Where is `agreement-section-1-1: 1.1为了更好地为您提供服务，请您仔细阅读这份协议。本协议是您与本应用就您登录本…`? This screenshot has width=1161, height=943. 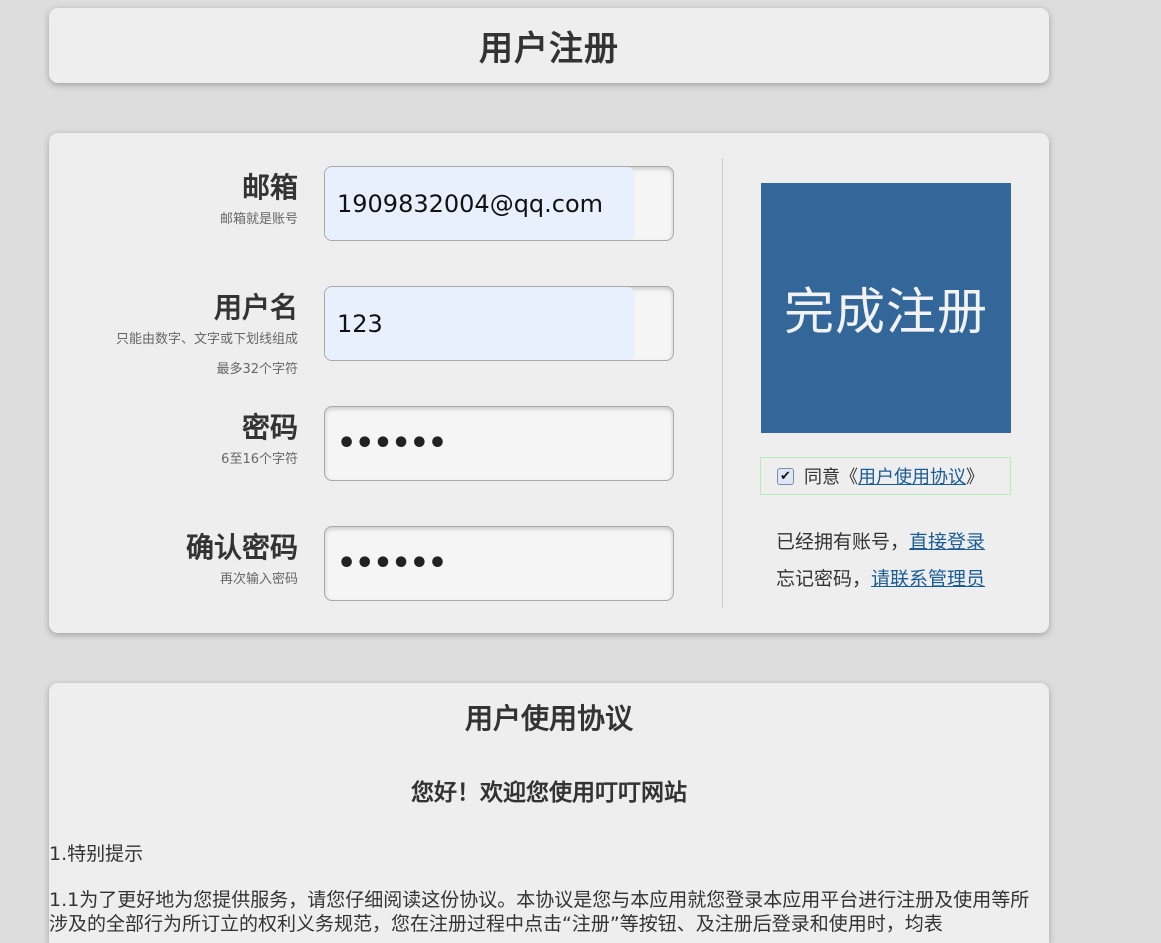 agreement-section-1-1: 1.1为了更好地为您提供服务，请您仔细阅读这份协议。本协议是您与本应用就您登录本… is located at coordinates (539, 912).